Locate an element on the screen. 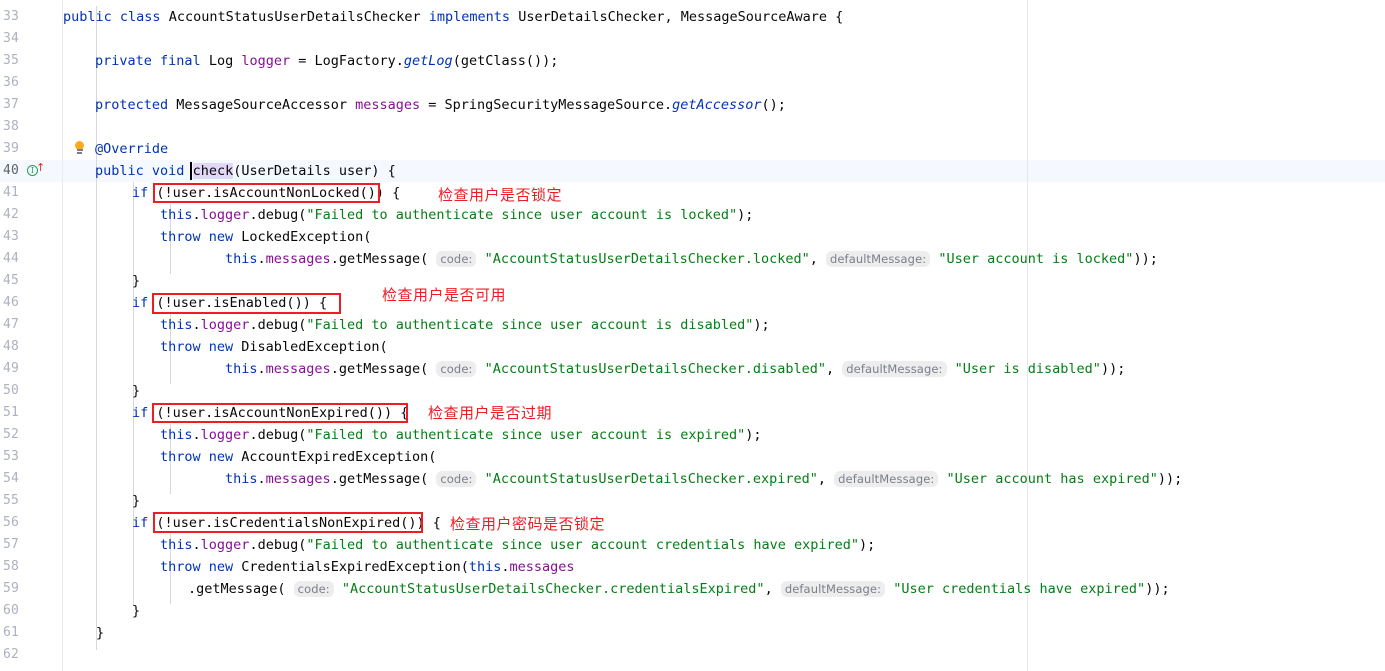 This screenshot has width=1385, height=671. code-line: @Override is located at coordinates (131, 149).